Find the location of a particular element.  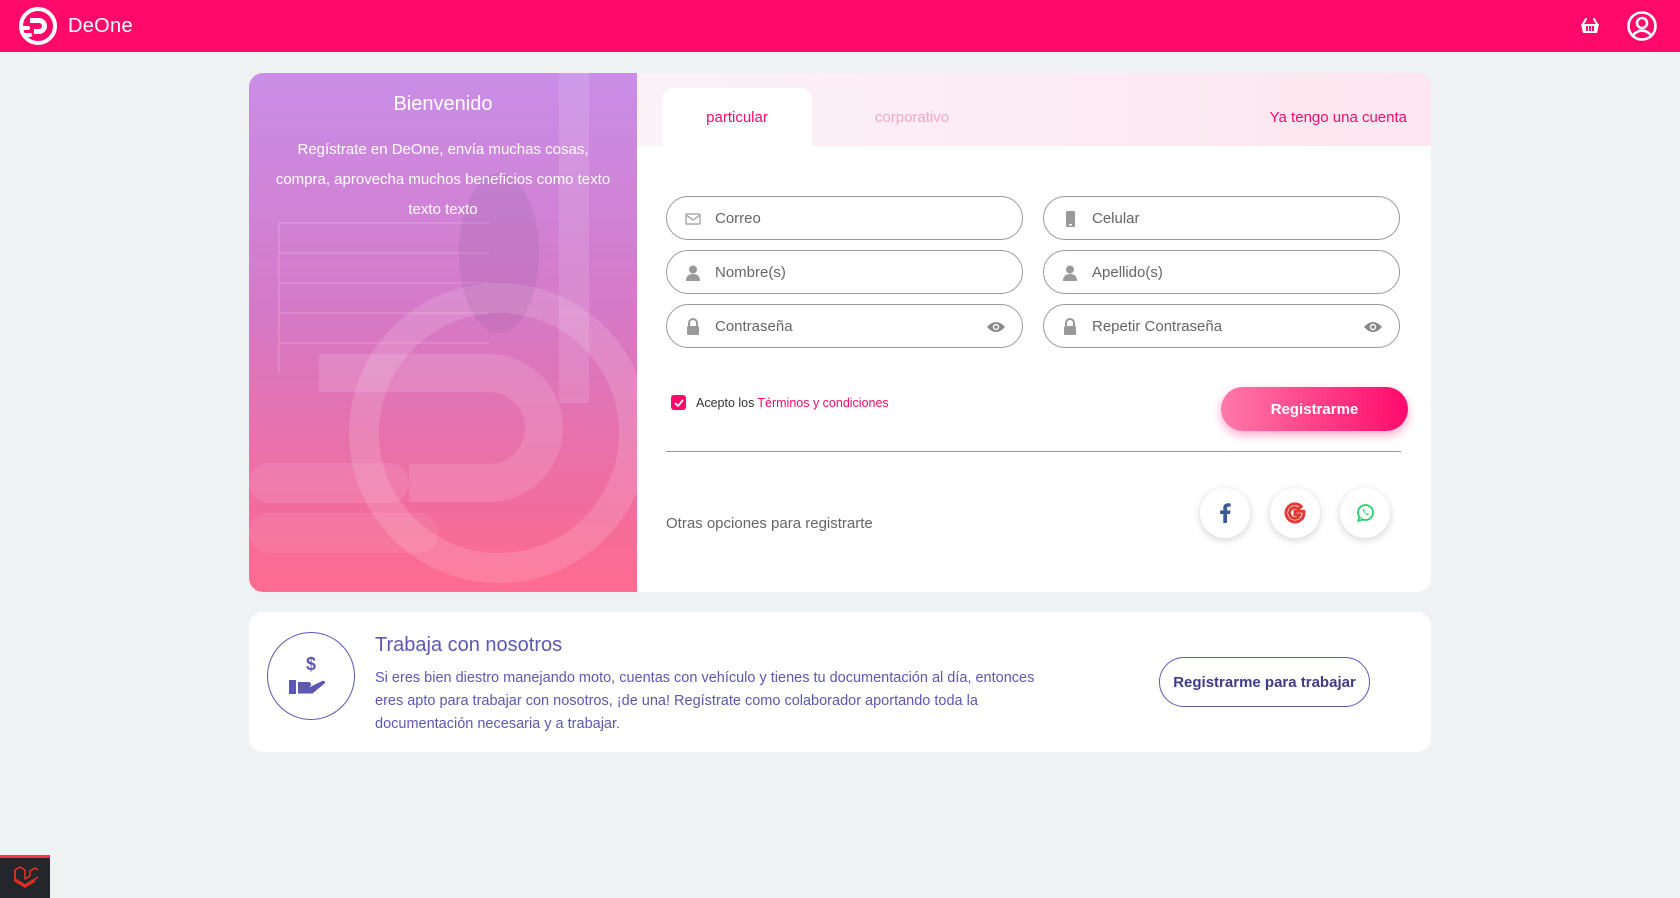

first-name-field is located at coordinates (844, 272).